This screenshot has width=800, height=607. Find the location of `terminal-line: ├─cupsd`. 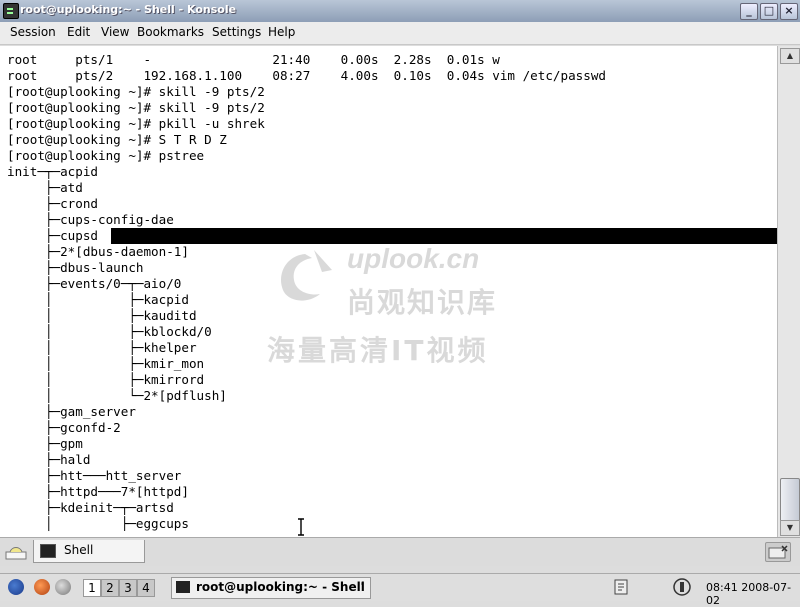

terminal-line: ├─cupsd is located at coordinates (52, 235).